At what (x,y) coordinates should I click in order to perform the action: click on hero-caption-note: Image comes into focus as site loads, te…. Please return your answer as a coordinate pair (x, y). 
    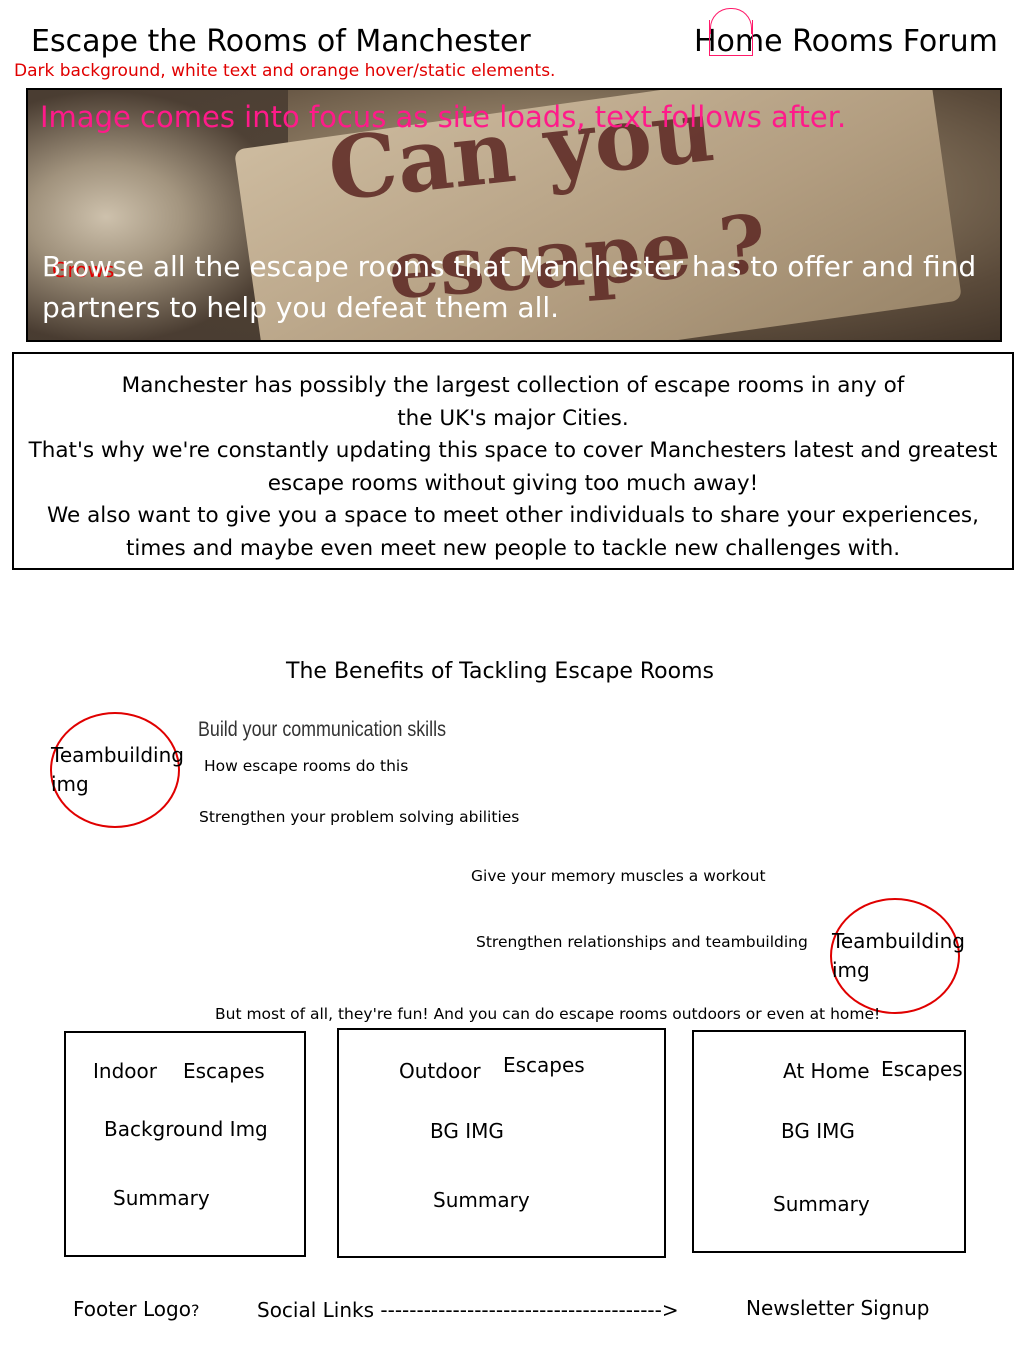
    Looking at the image, I should click on (443, 117).